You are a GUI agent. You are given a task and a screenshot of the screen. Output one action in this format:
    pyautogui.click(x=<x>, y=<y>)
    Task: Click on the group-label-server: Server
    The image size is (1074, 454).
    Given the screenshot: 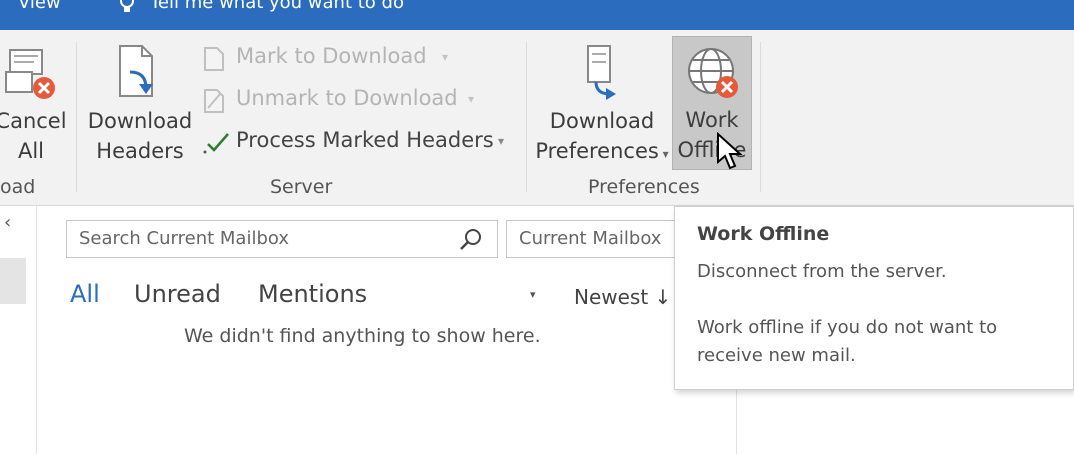 What is the action you would take?
    pyautogui.click(x=301, y=187)
    